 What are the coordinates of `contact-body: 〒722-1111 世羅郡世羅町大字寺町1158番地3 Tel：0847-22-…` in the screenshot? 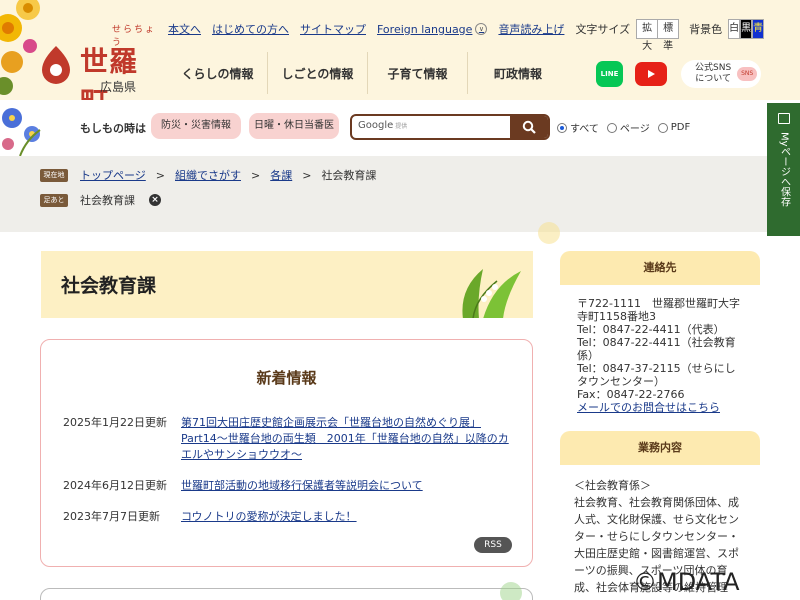 It's located at (660, 355).